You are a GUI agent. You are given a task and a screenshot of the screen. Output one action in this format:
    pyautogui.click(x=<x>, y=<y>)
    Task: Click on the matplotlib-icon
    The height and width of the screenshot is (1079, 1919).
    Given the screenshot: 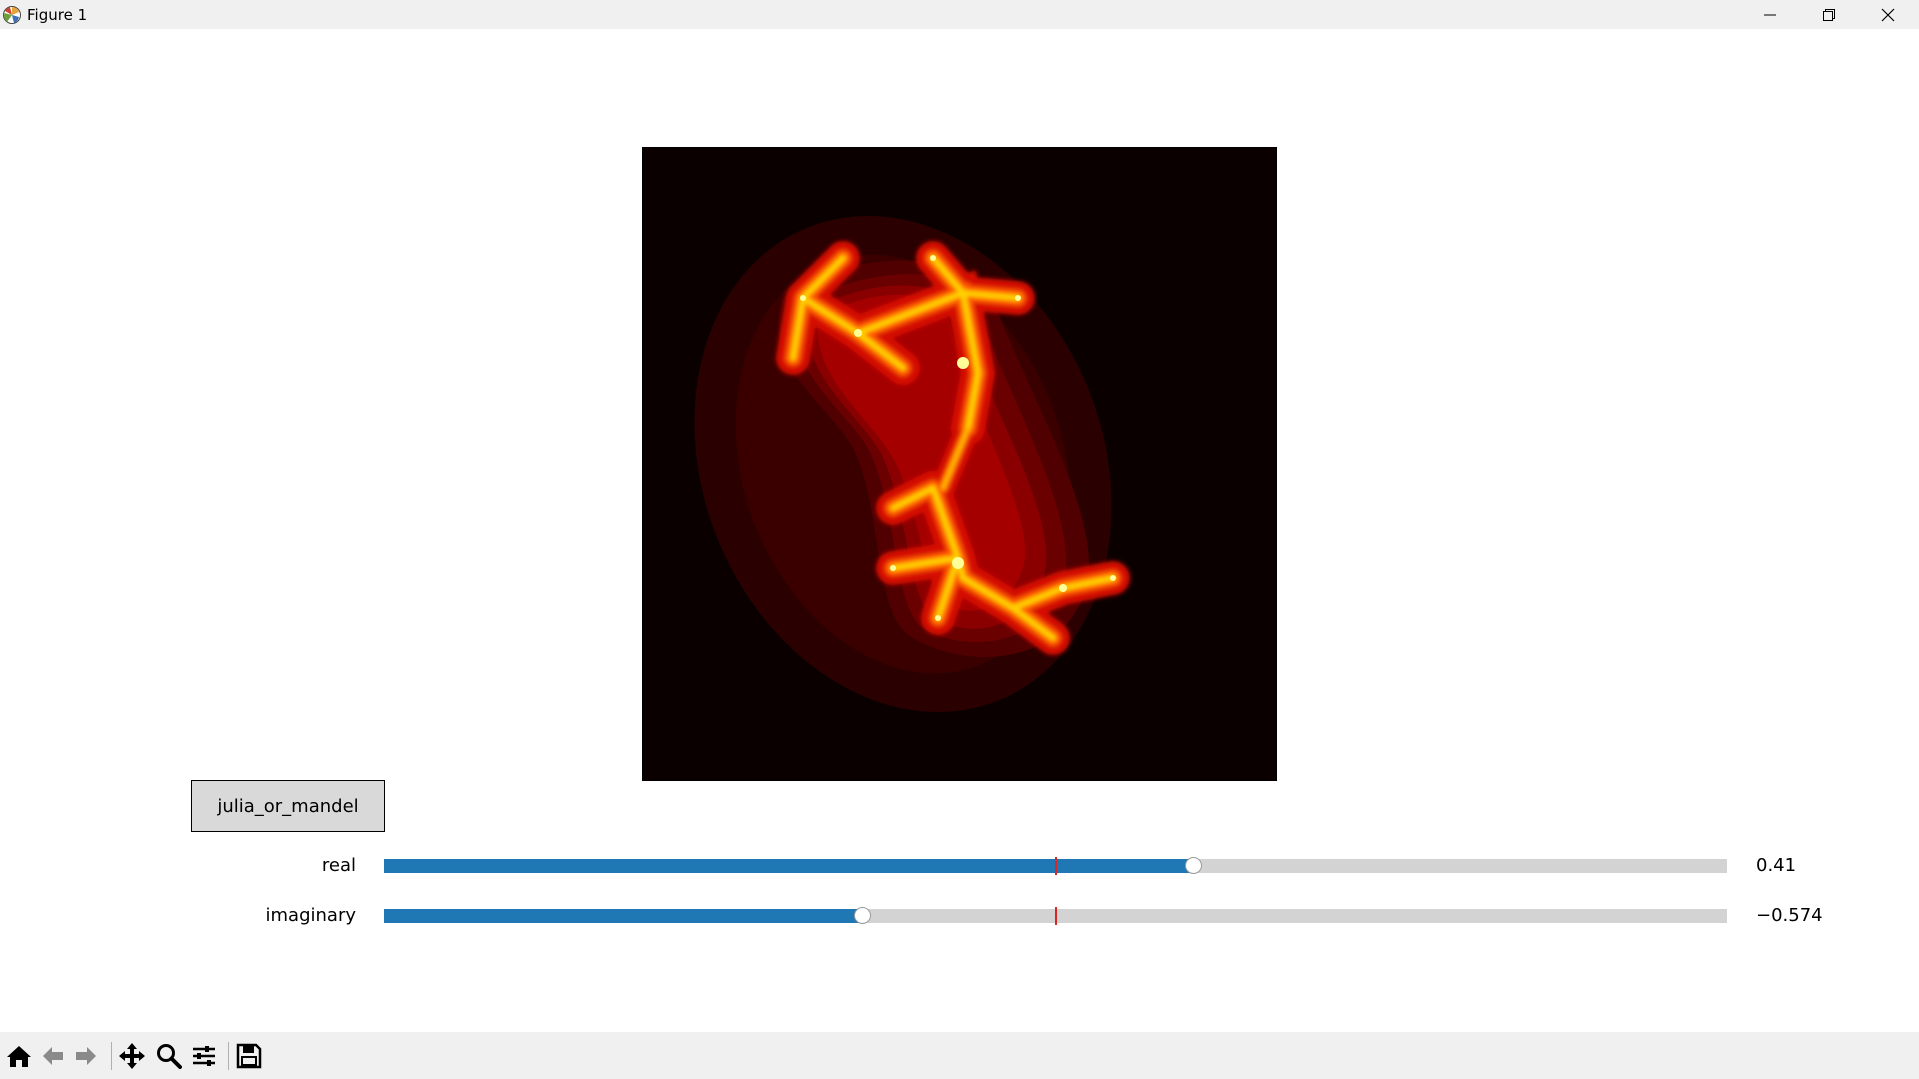 What is the action you would take?
    pyautogui.click(x=12, y=15)
    